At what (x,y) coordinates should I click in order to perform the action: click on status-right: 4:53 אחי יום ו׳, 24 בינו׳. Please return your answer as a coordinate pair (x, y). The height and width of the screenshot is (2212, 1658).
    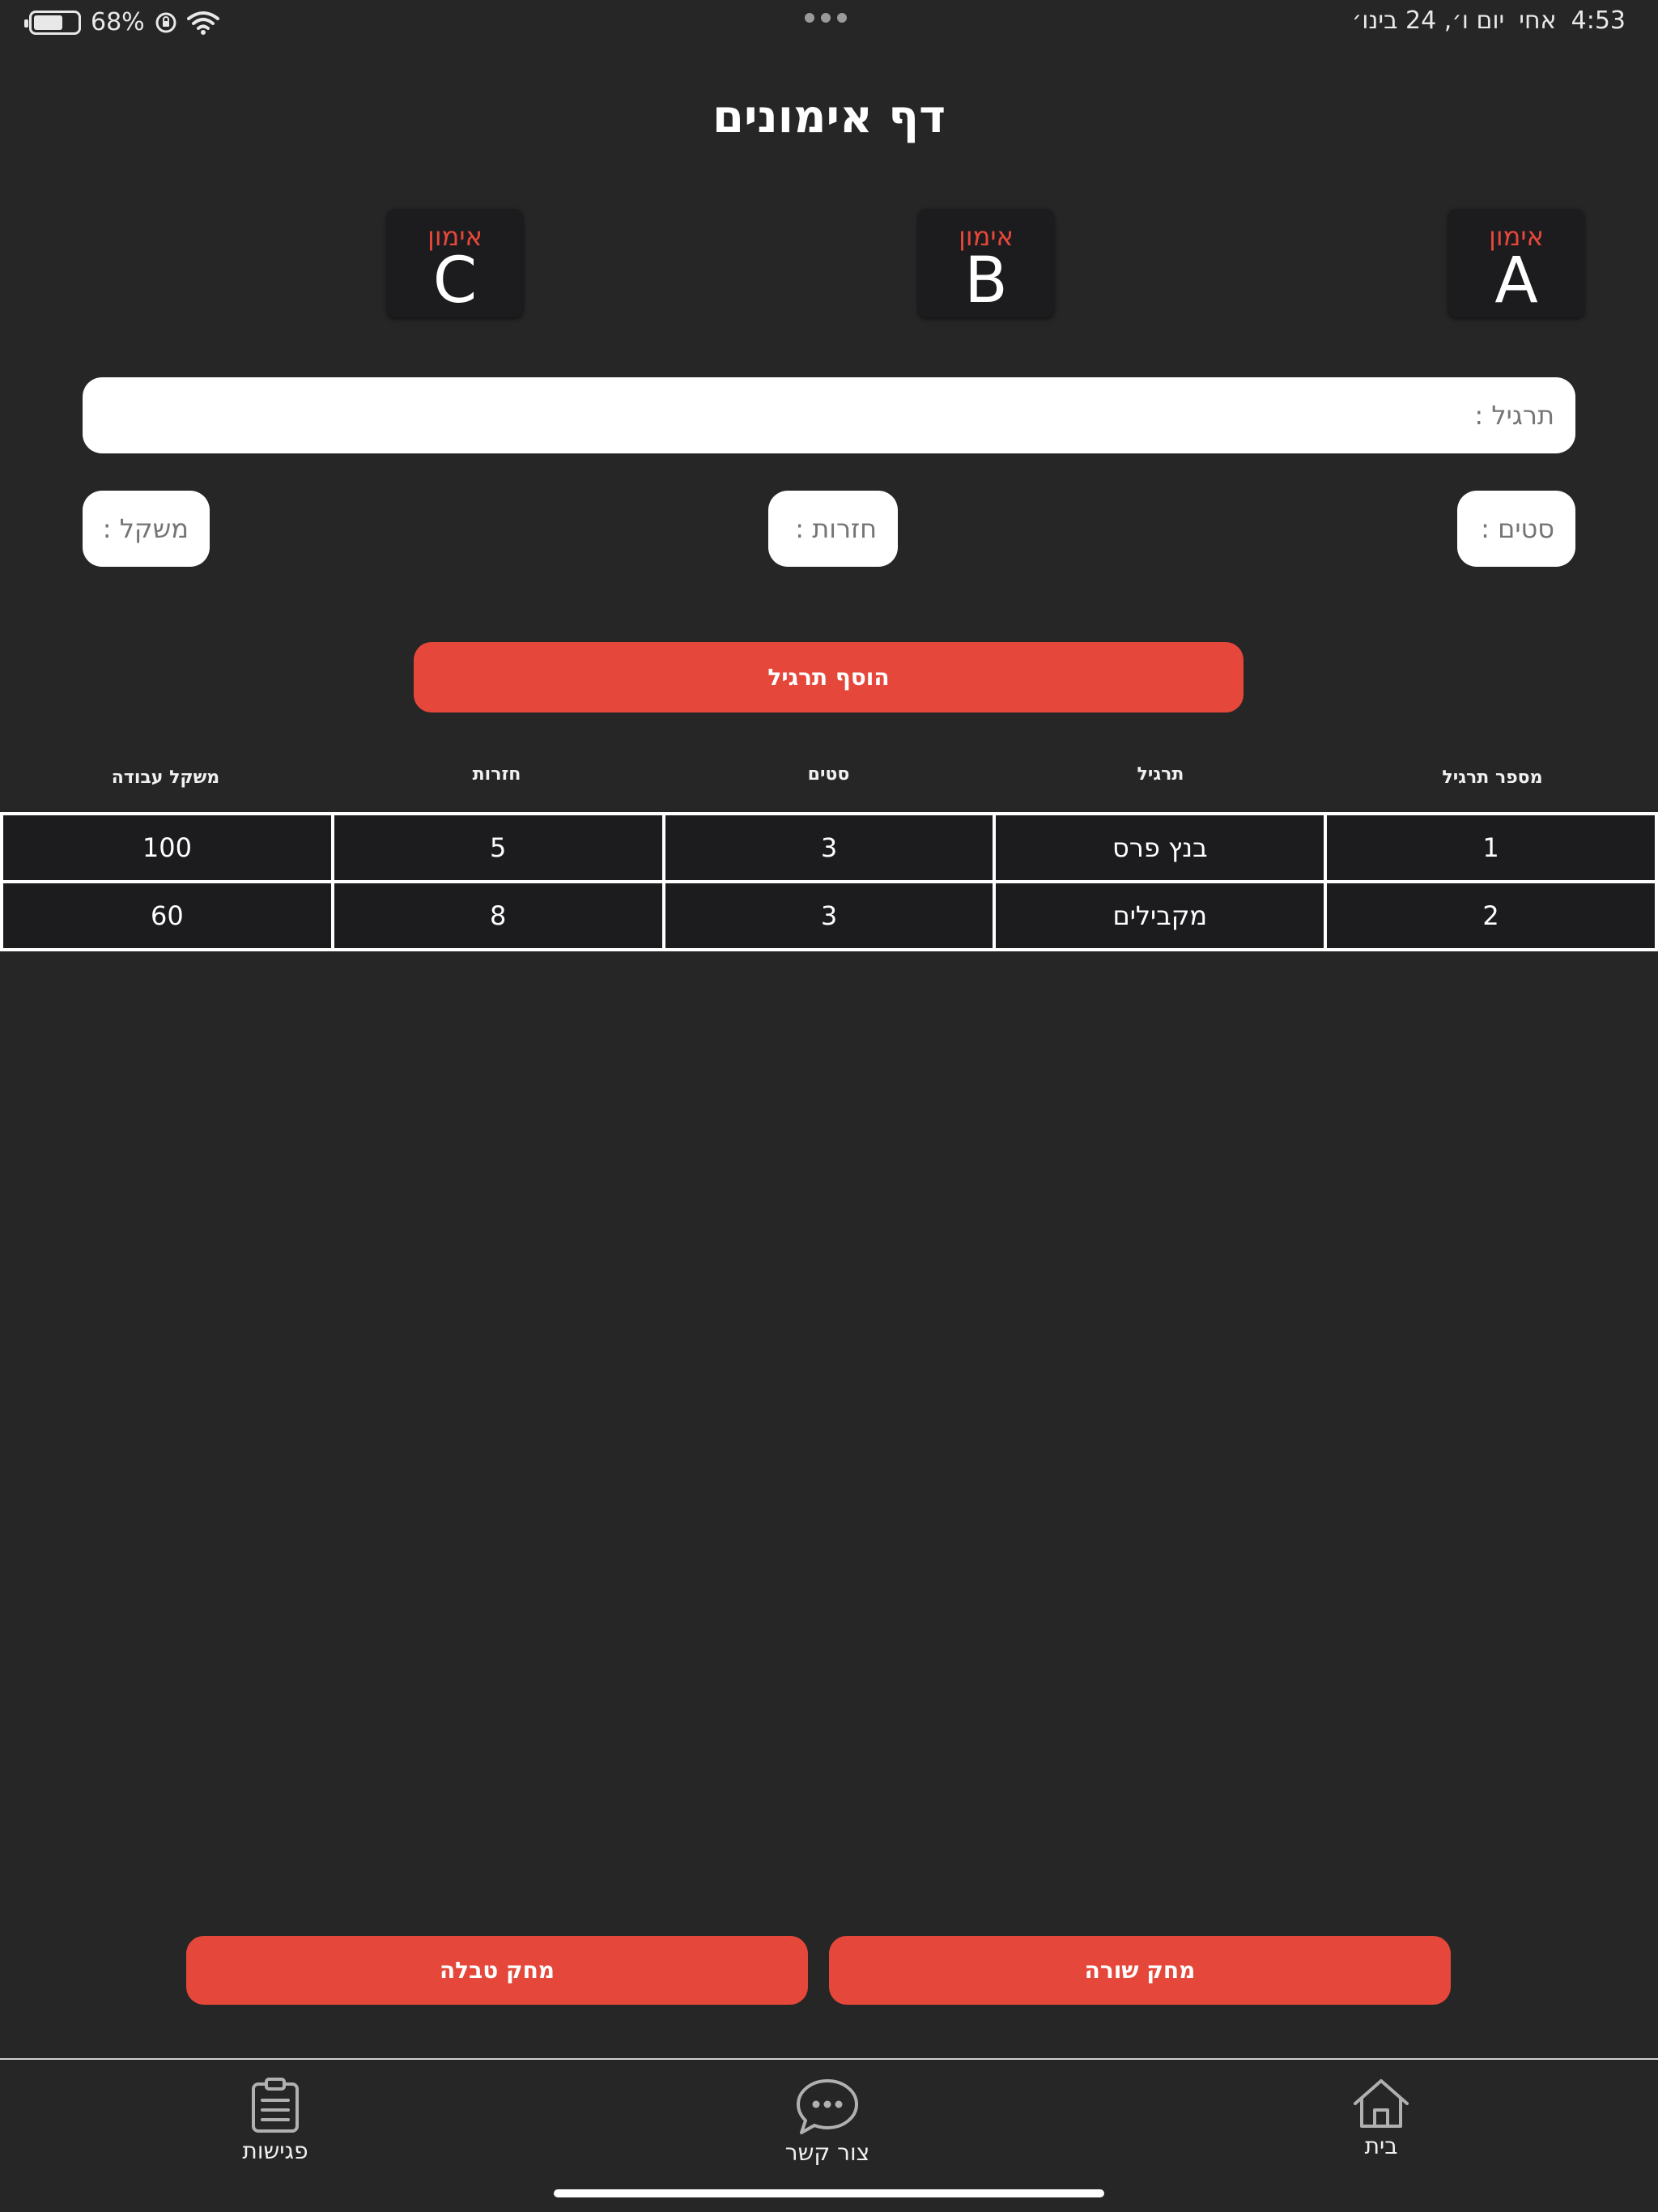
    Looking at the image, I should click on (1489, 21).